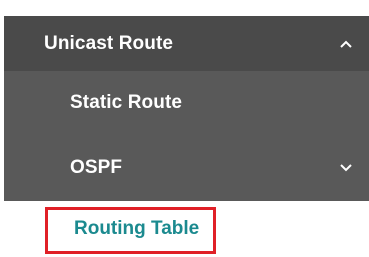 This screenshot has height=257, width=369. What do you see at coordinates (346, 168) in the screenshot?
I see `chevron-down-icon` at bounding box center [346, 168].